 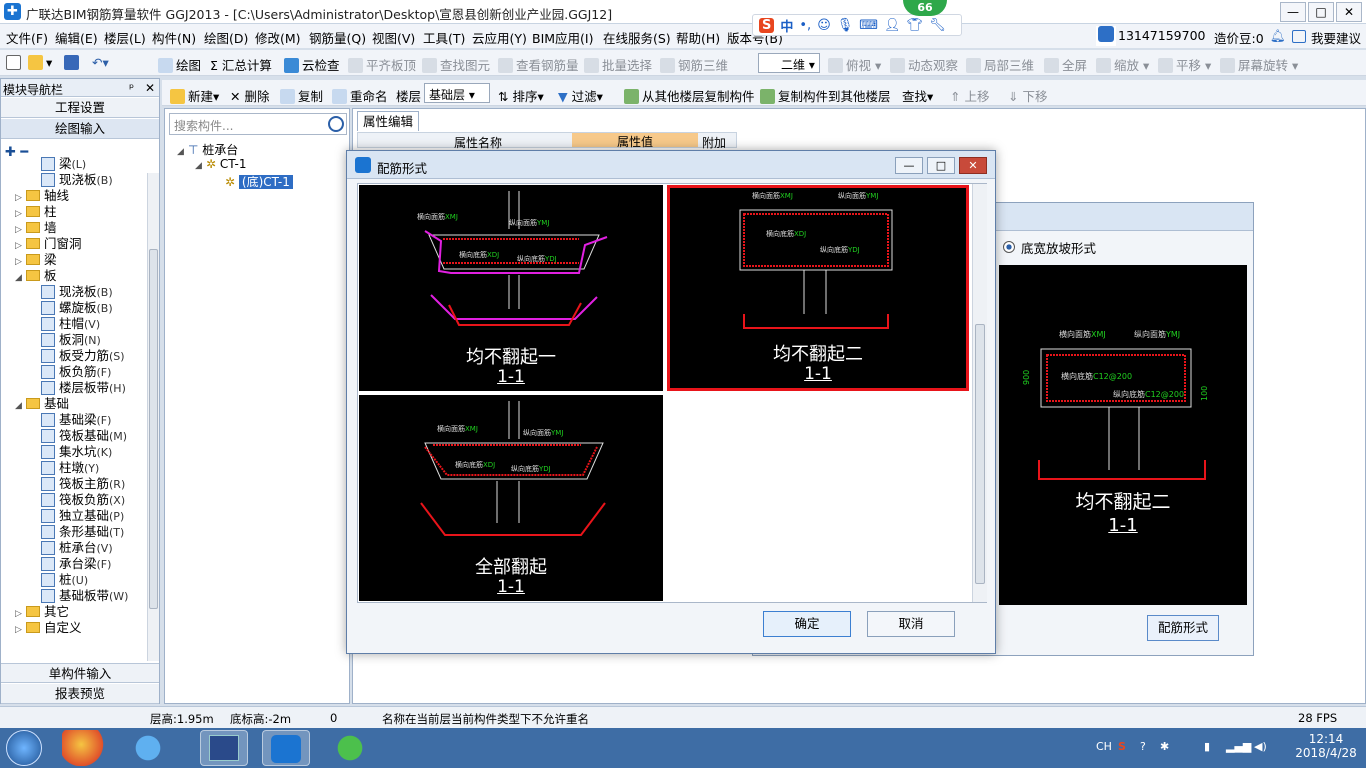 What do you see at coordinates (125, 37) in the screenshot?
I see `menu-floor: 楼层(L)` at bounding box center [125, 37].